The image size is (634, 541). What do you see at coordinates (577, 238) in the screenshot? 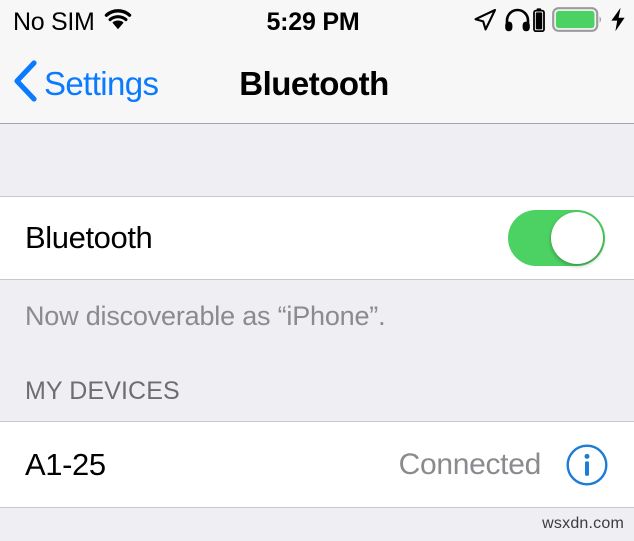
I see `toggle-knob` at bounding box center [577, 238].